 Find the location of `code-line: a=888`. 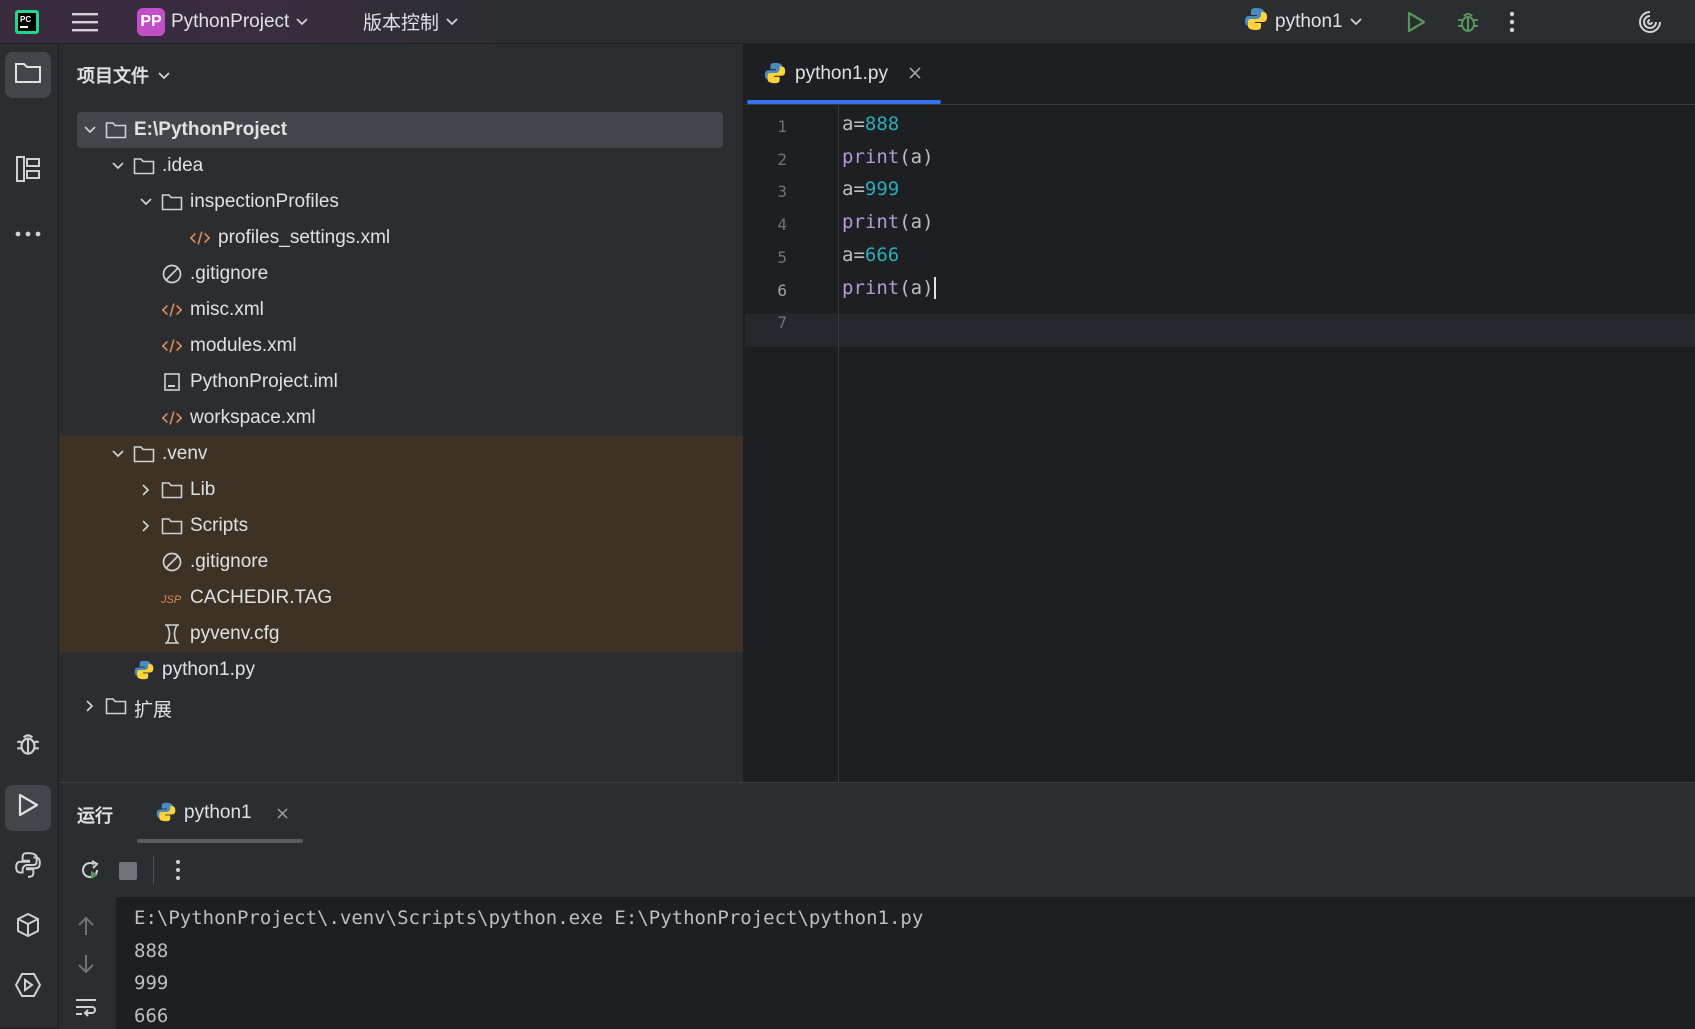

code-line: a=888 is located at coordinates (870, 124).